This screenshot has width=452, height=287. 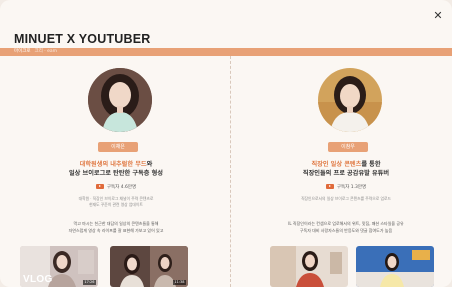 I want to click on column-divider, so click(x=230, y=171).